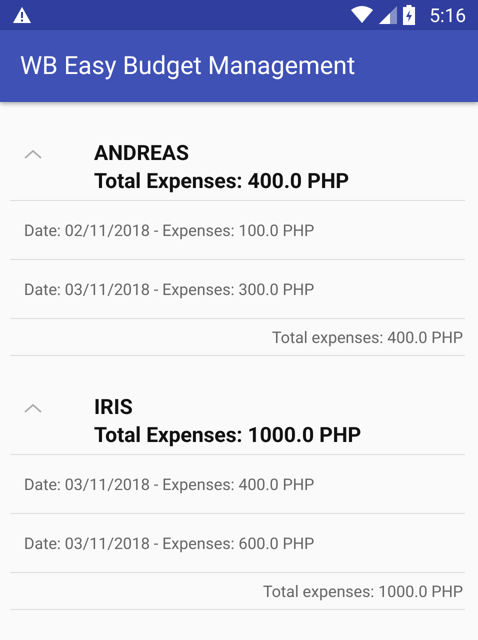 The height and width of the screenshot is (640, 478). Describe the element at coordinates (237, 543) in the screenshot. I see `expense-row: Date: 03/11/2018 - Expenses: 600.0 PHP` at that location.